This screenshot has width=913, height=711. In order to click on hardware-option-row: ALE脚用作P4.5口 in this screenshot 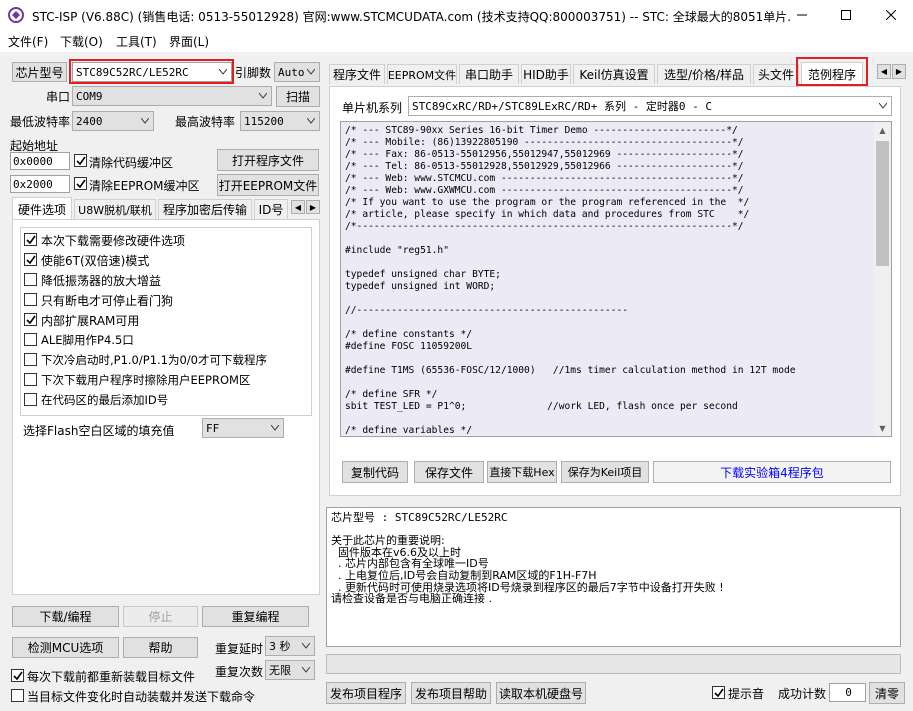, I will do `click(167, 340)`.